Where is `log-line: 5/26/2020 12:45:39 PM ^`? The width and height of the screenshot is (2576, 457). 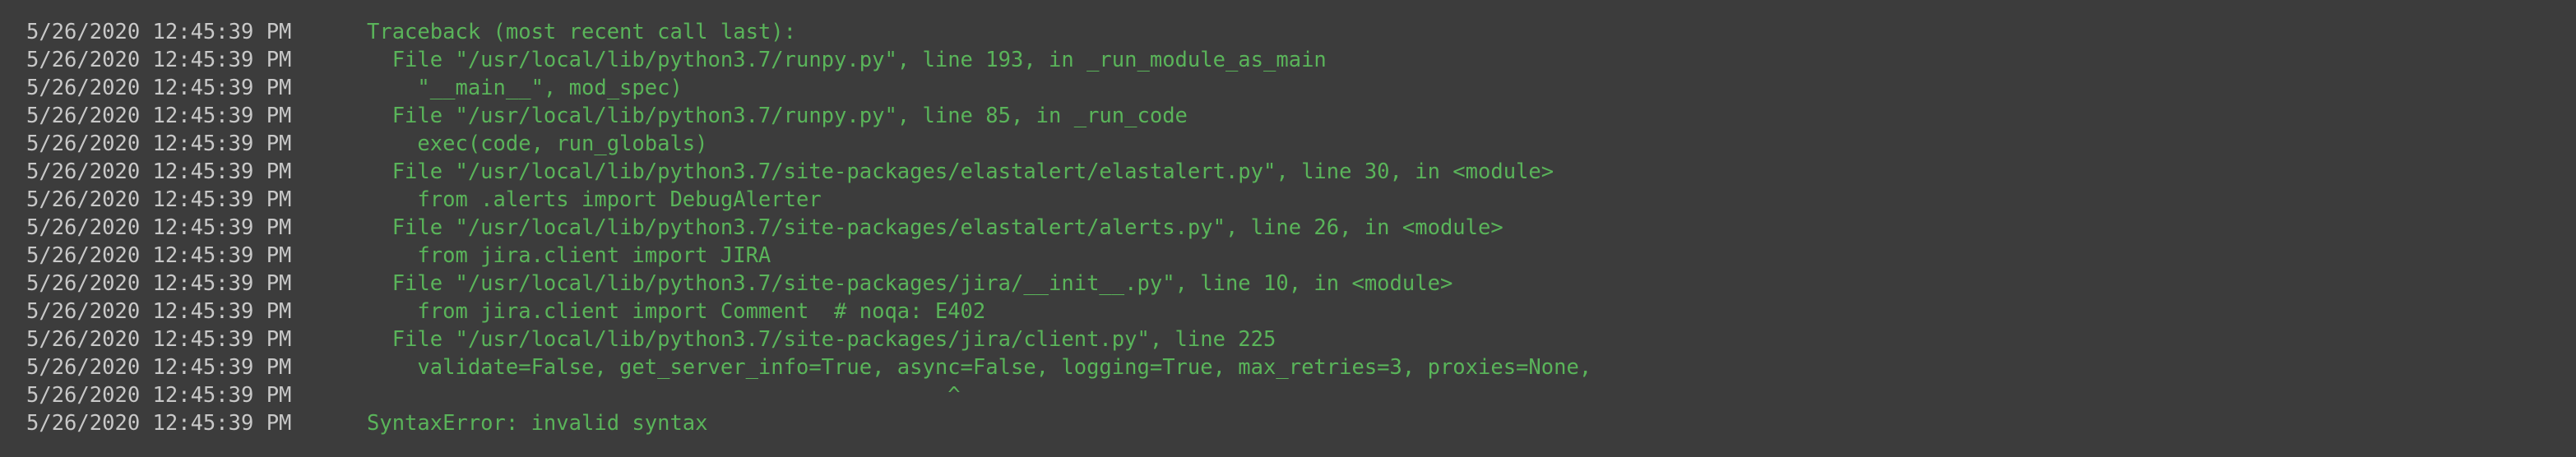 log-line: 5/26/2020 12:45:39 PM ^ is located at coordinates (1301, 395).